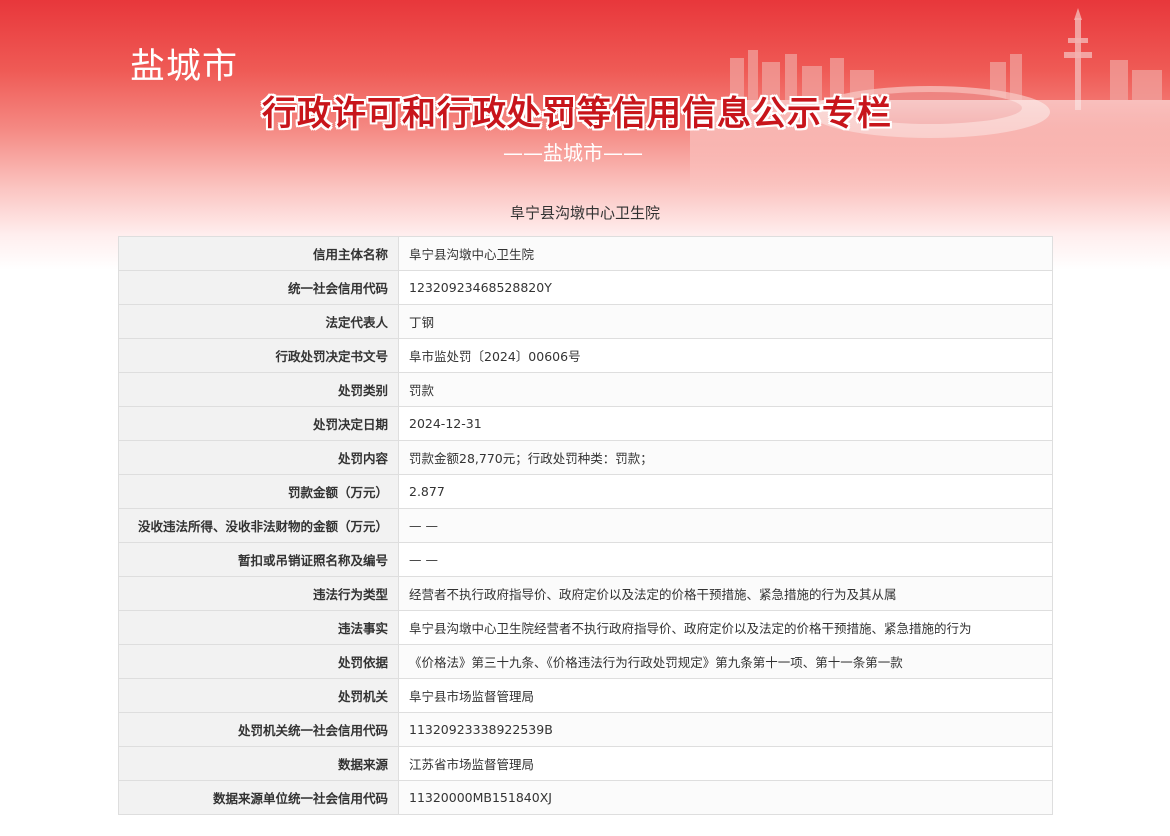 The height and width of the screenshot is (836, 1170). I want to click on row-label: 处罚机关, so click(258, 695).